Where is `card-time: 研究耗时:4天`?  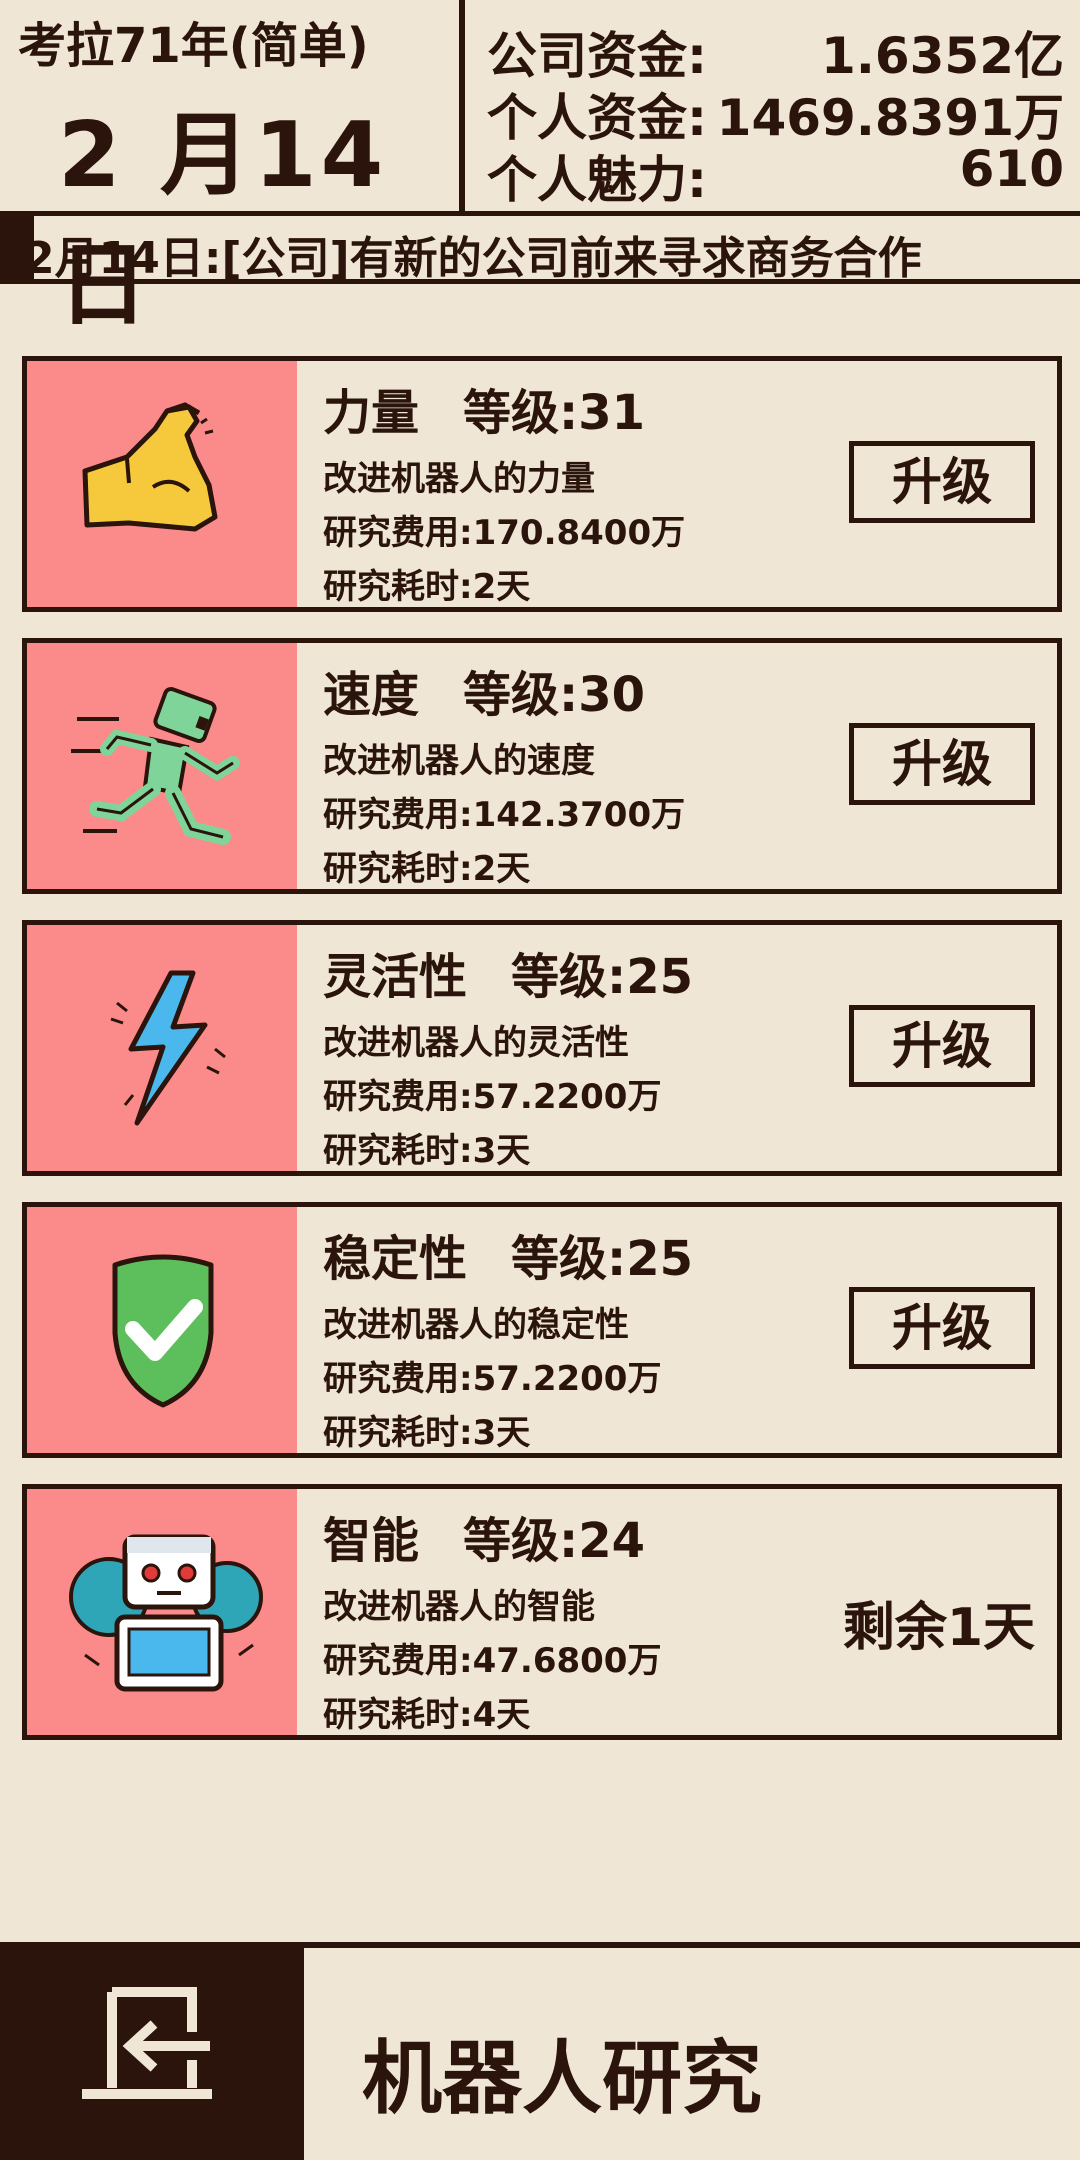 card-time: 研究耗时:4天 is located at coordinates (427, 1715).